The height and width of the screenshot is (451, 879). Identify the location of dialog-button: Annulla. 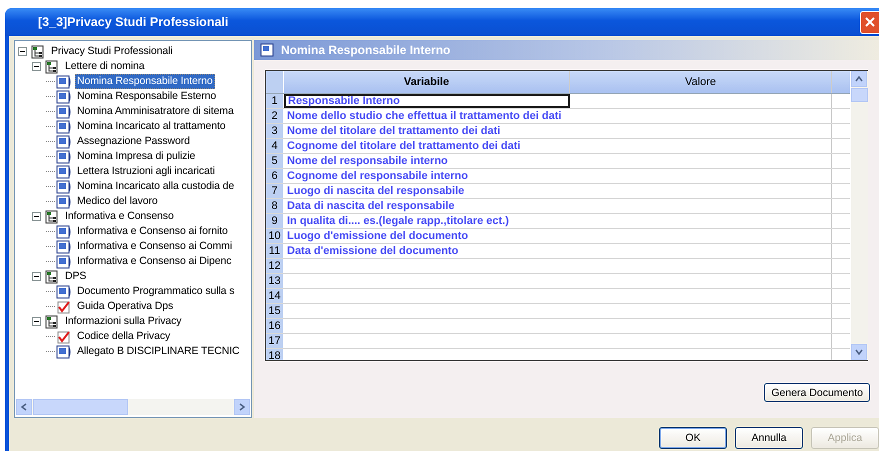
(769, 438).